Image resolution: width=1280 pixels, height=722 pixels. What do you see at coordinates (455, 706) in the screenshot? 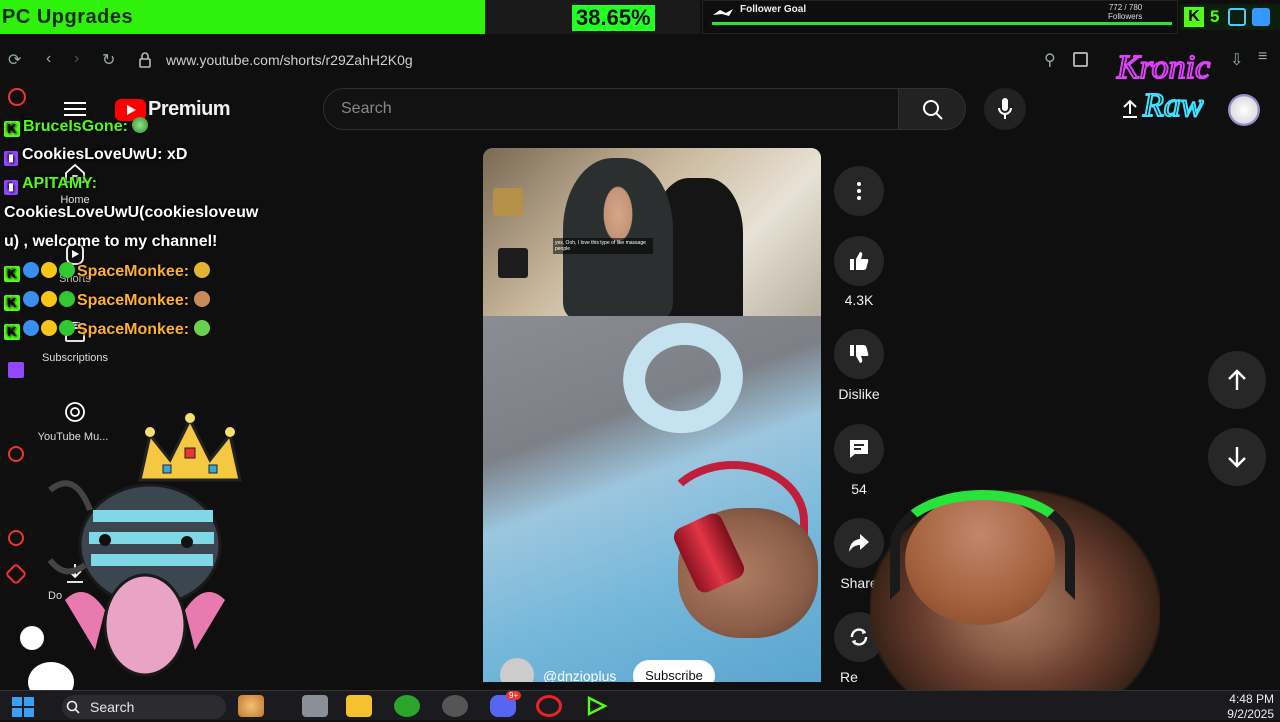
I see `chatgpt-icon` at bounding box center [455, 706].